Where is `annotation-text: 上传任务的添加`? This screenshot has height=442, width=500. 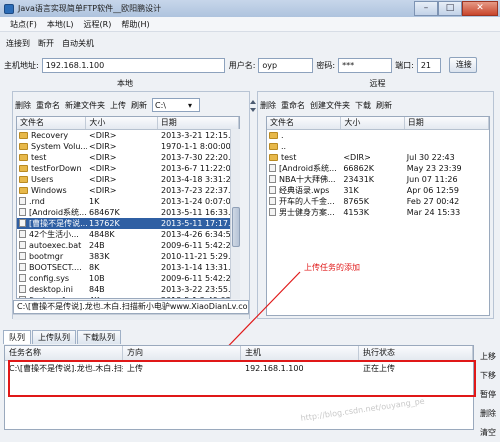
annotation-text: 上传任务的添加 is located at coordinates (332, 267).